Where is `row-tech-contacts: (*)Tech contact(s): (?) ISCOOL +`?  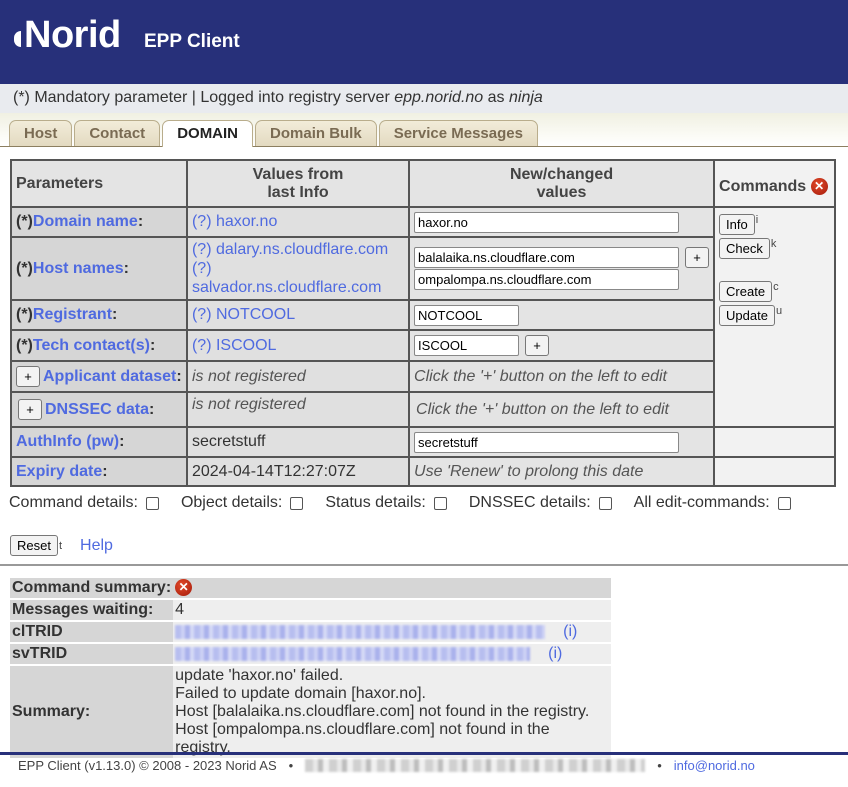
row-tech-contacts: (*)Tech contact(s): (?) ISCOOL + is located at coordinates (422, 345).